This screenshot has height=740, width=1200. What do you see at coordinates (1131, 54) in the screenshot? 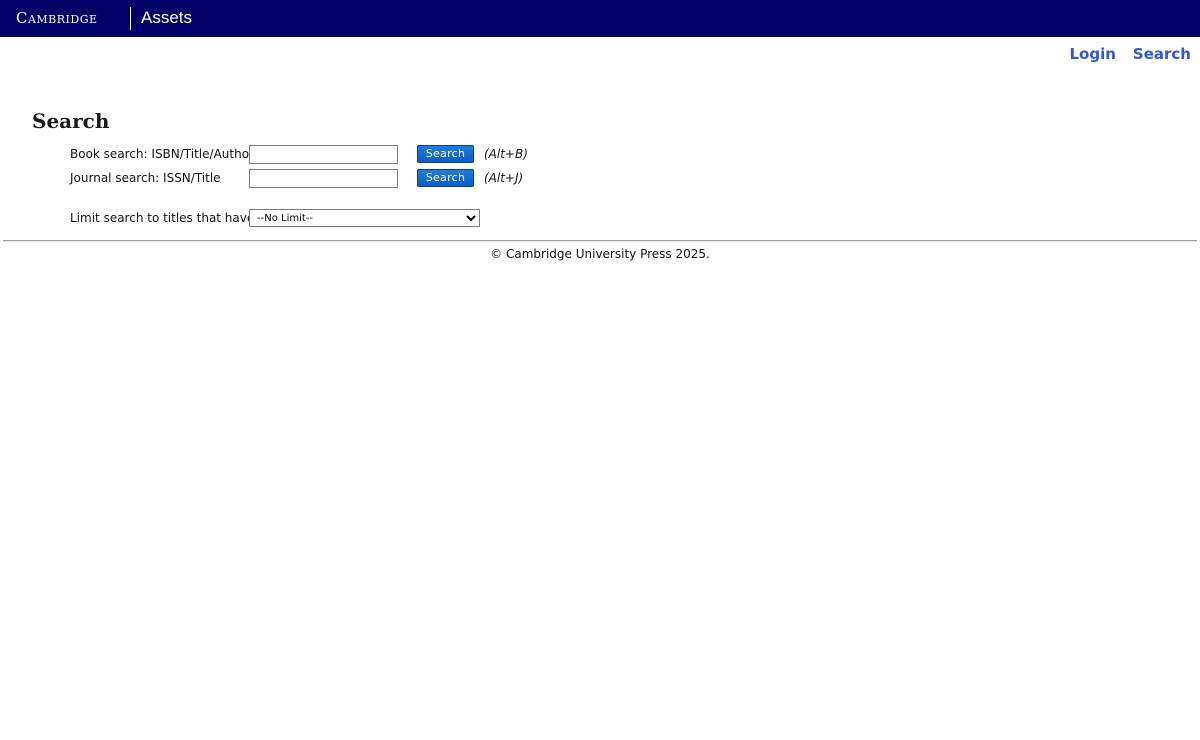
I see `top-navigation: Login Search` at bounding box center [1131, 54].